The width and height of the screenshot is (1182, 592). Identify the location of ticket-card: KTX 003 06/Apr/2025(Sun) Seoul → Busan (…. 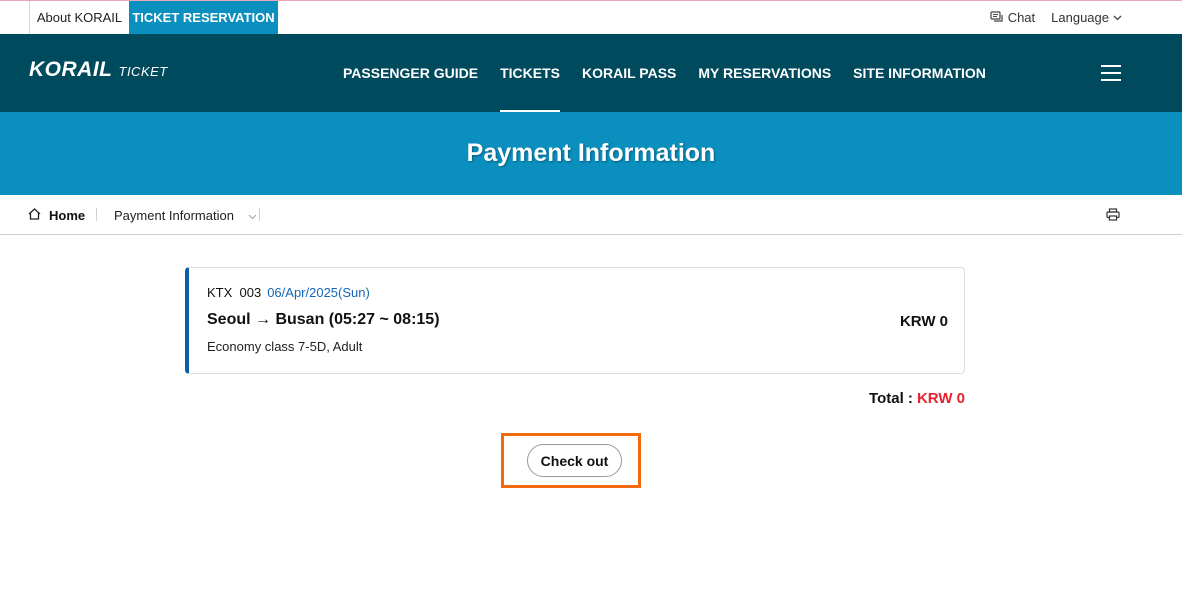
(575, 320).